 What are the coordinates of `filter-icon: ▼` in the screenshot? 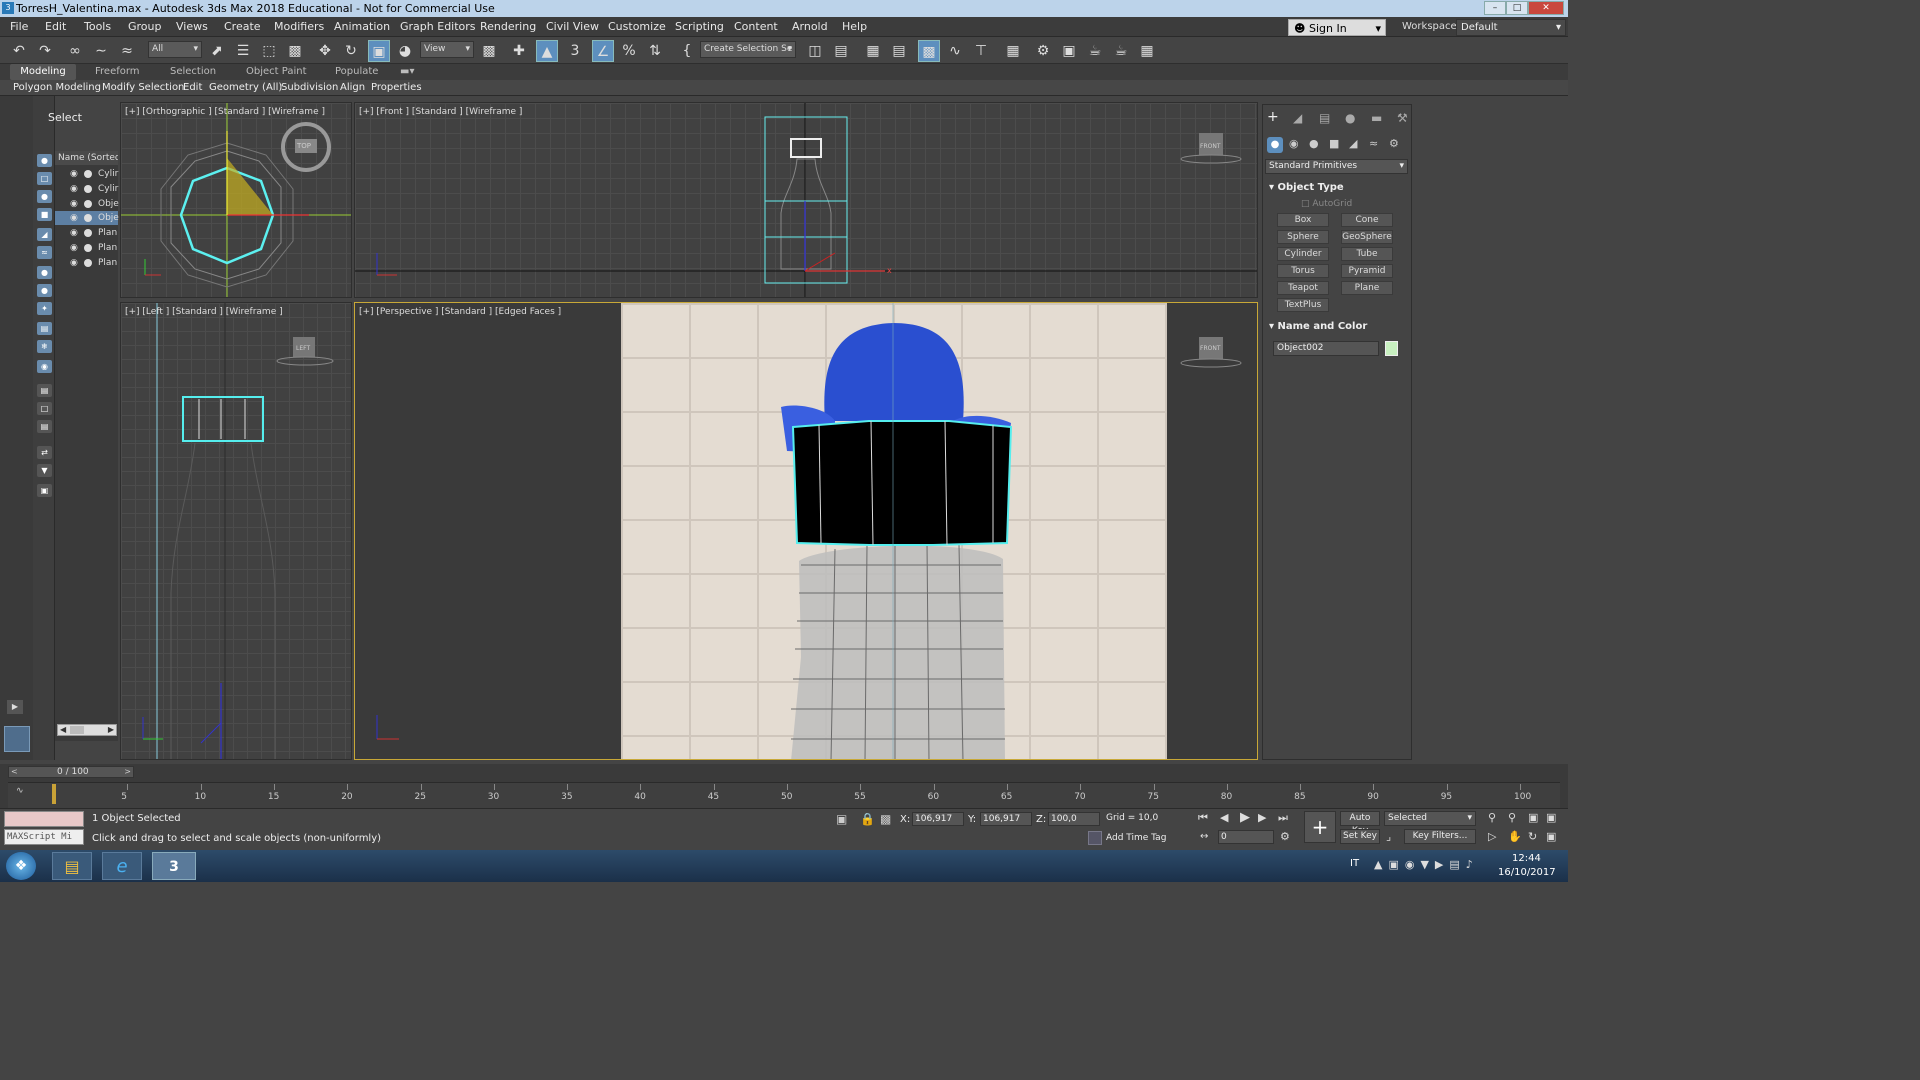 It's located at (44, 470).